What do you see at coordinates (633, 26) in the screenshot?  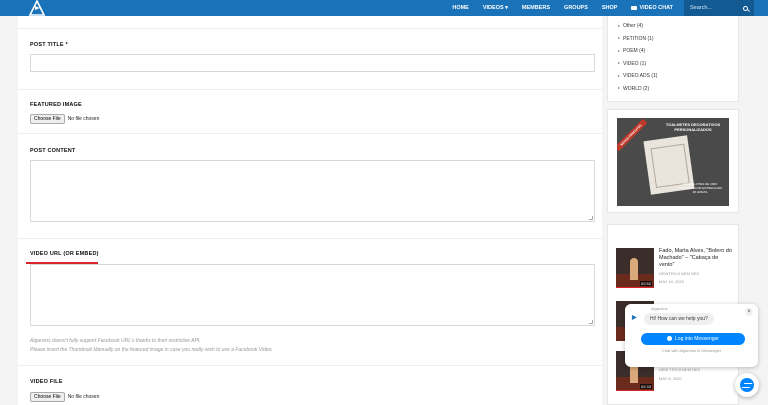 I see `category-label: Other (4)` at bounding box center [633, 26].